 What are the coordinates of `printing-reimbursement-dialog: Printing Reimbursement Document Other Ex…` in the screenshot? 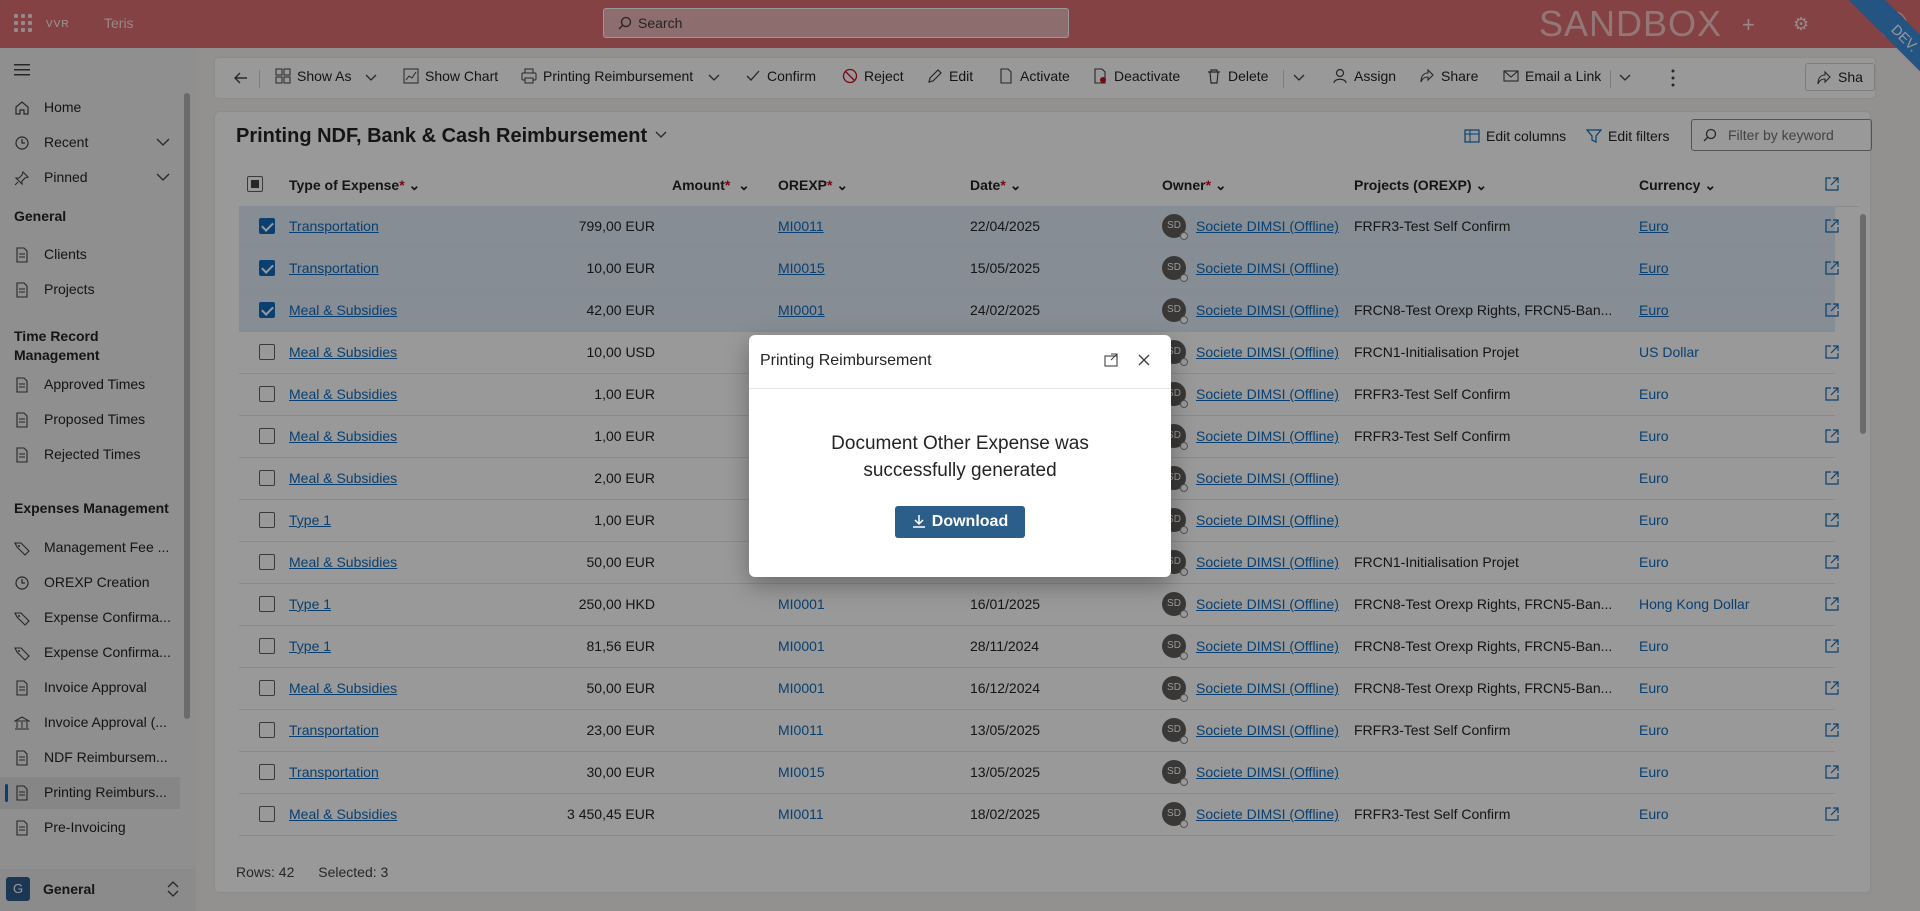 It's located at (960, 456).